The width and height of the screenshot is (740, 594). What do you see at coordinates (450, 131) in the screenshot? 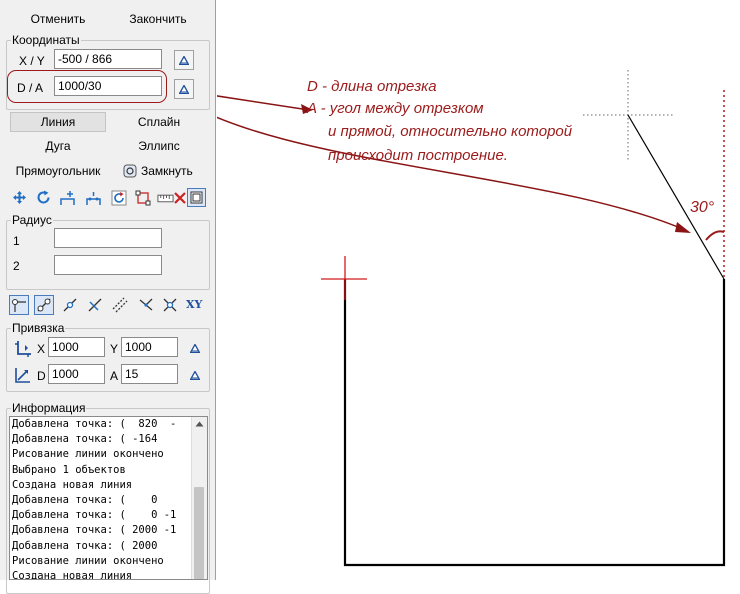
I see `annotation-a-cont: и прямой, относительно которой` at bounding box center [450, 131].